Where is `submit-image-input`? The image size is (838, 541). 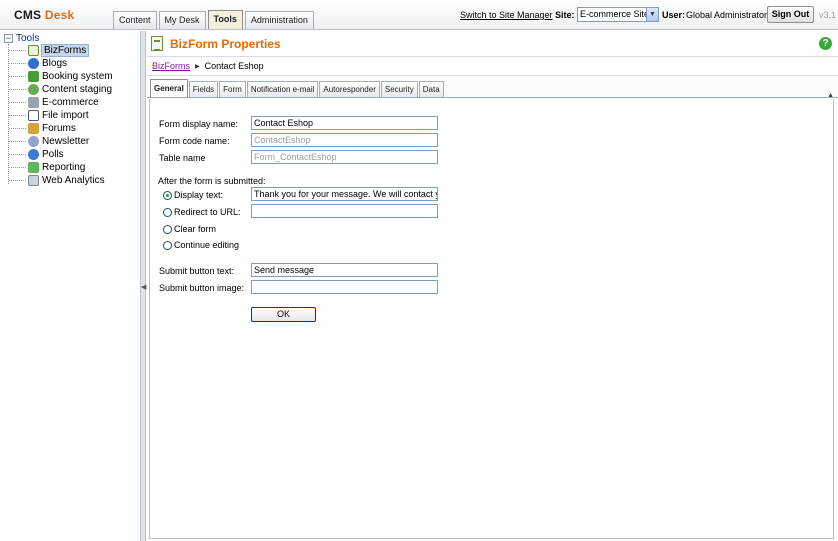
submit-image-input is located at coordinates (344, 287).